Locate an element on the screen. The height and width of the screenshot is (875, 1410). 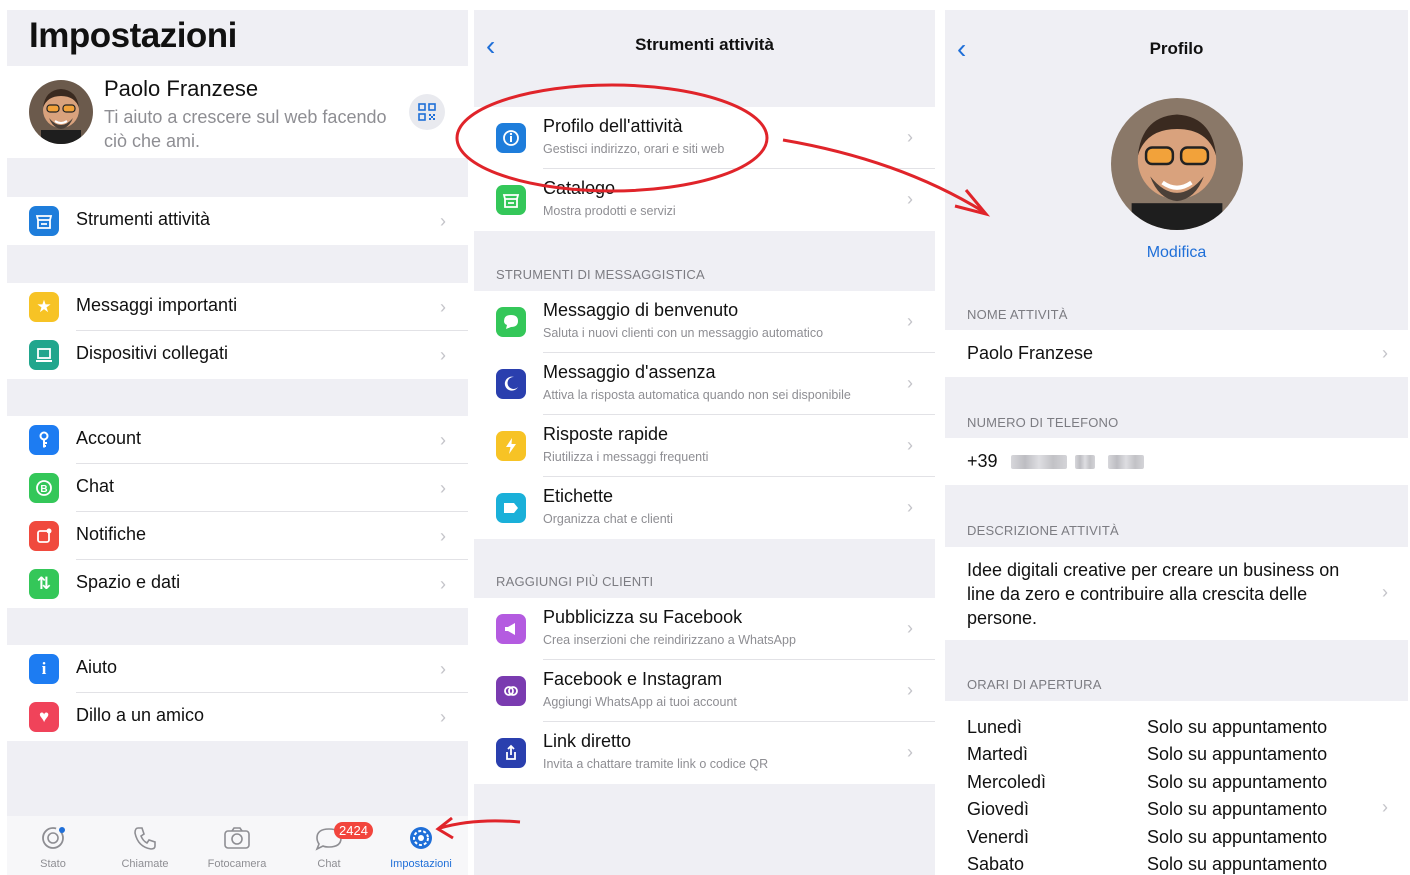
welcome-bubble-icon is located at coordinates (511, 322).